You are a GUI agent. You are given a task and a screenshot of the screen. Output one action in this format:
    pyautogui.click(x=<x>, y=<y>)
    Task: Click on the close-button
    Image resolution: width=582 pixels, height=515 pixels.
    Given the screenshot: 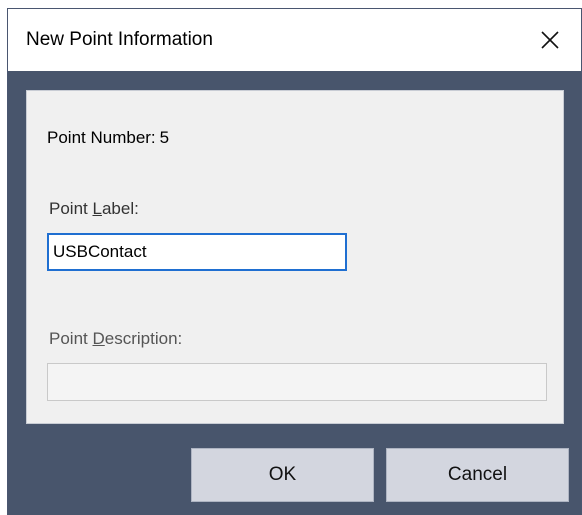 What is the action you would take?
    pyautogui.click(x=550, y=40)
    